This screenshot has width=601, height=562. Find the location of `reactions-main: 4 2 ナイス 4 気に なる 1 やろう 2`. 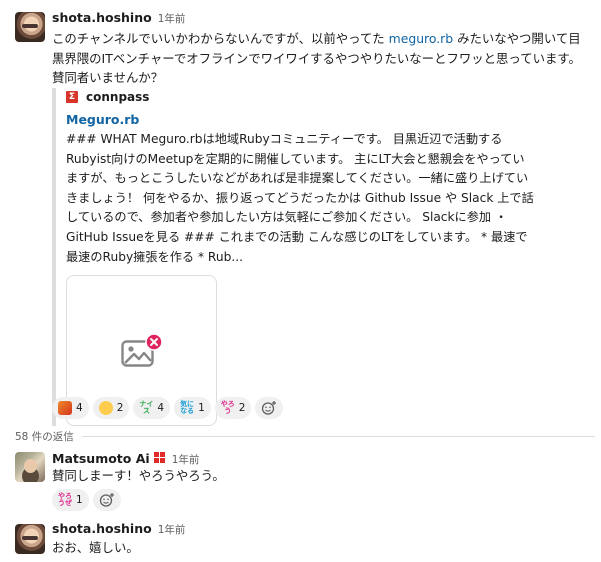

reactions-main: 4 2 ナイス 4 気に なる 1 やろう 2 is located at coordinates (168, 408).